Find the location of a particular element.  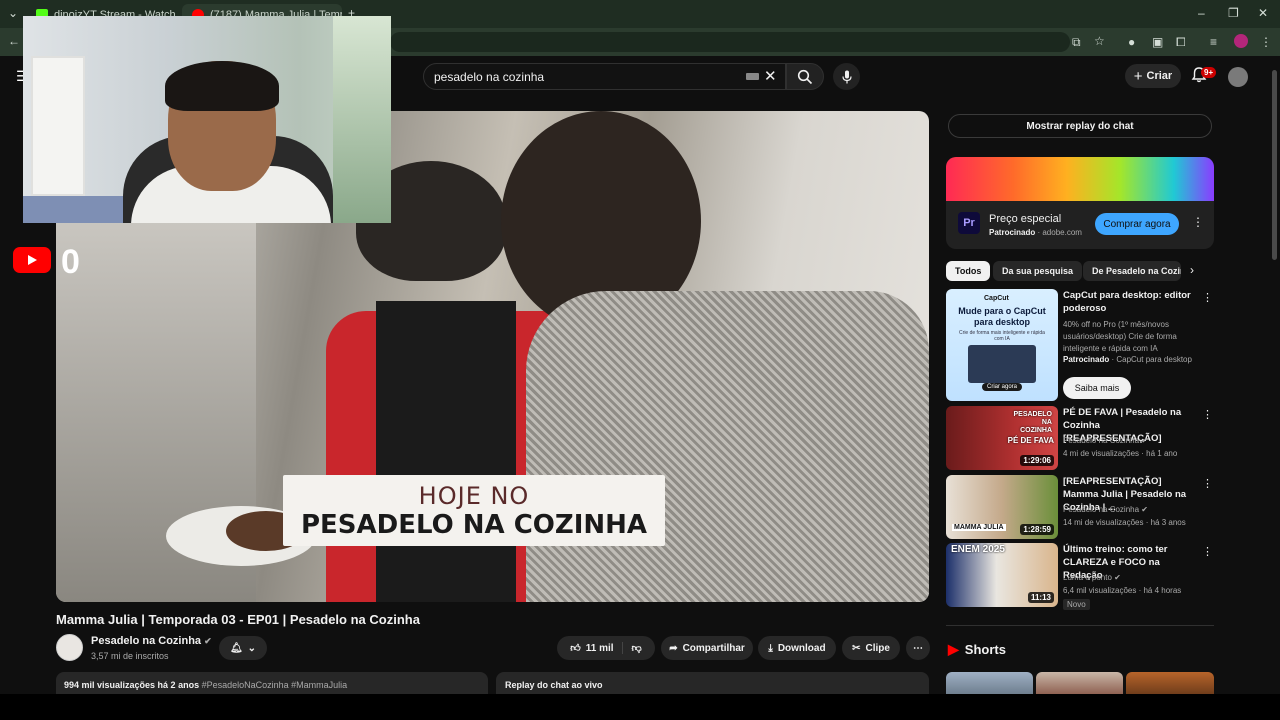

search-button is located at coordinates (805, 76).